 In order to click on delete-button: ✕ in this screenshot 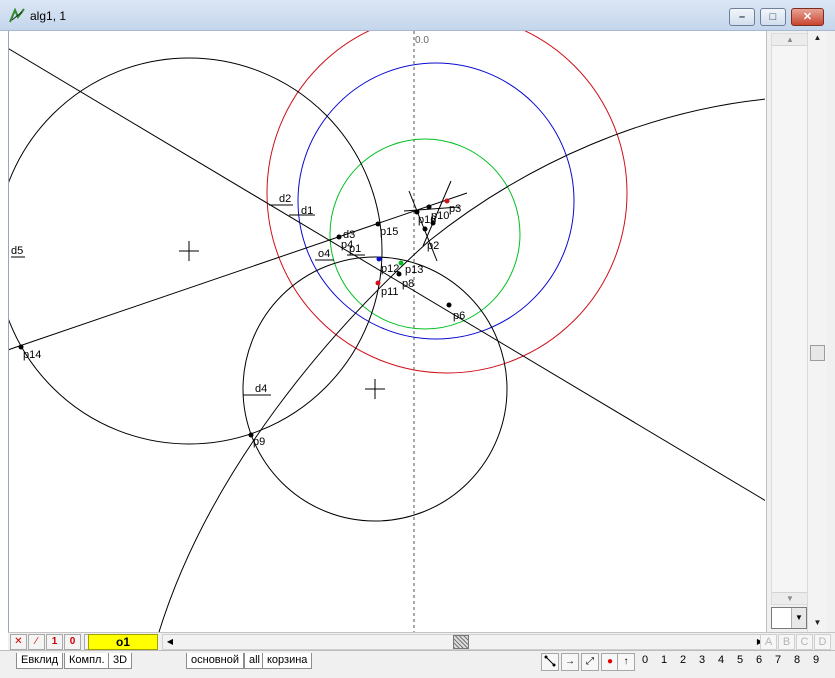, I will do `click(18, 642)`.